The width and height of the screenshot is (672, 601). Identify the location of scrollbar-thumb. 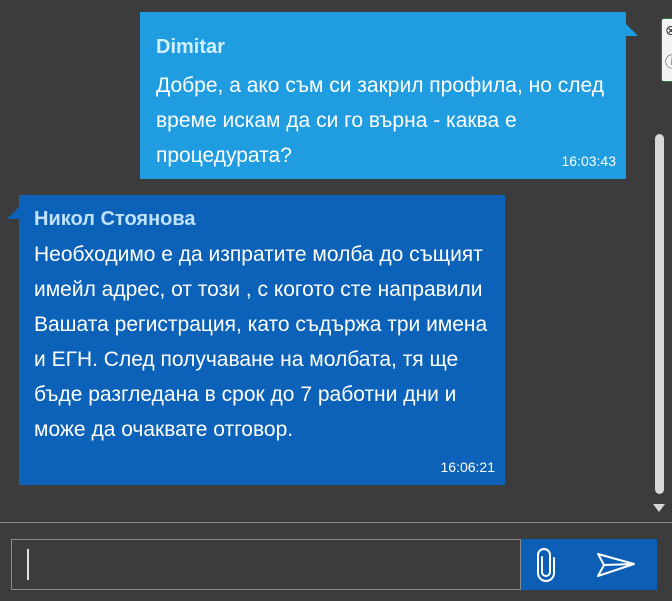
(659, 314).